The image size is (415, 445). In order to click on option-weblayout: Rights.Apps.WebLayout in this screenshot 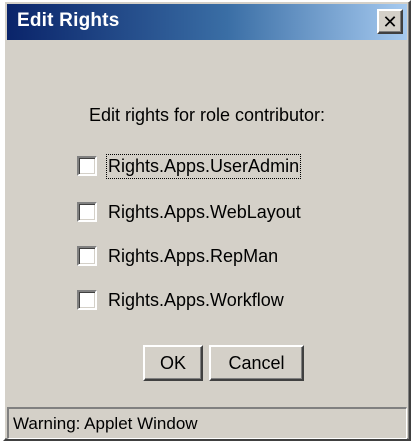, I will do `click(189, 212)`.